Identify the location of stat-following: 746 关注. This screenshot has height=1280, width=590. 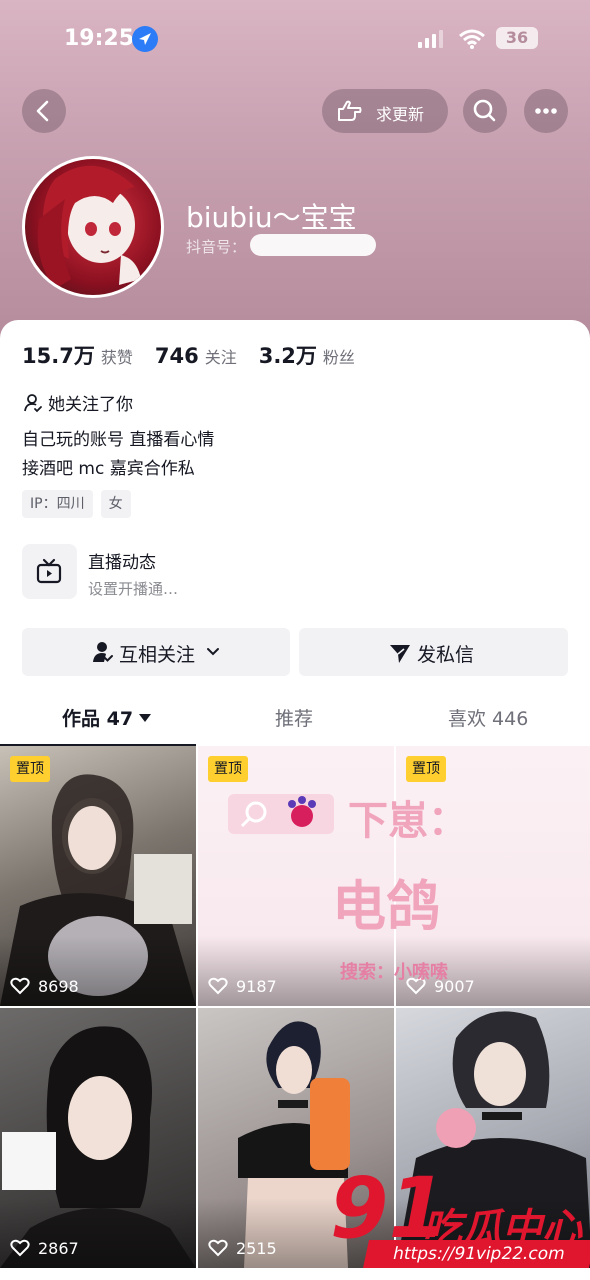
(196, 356).